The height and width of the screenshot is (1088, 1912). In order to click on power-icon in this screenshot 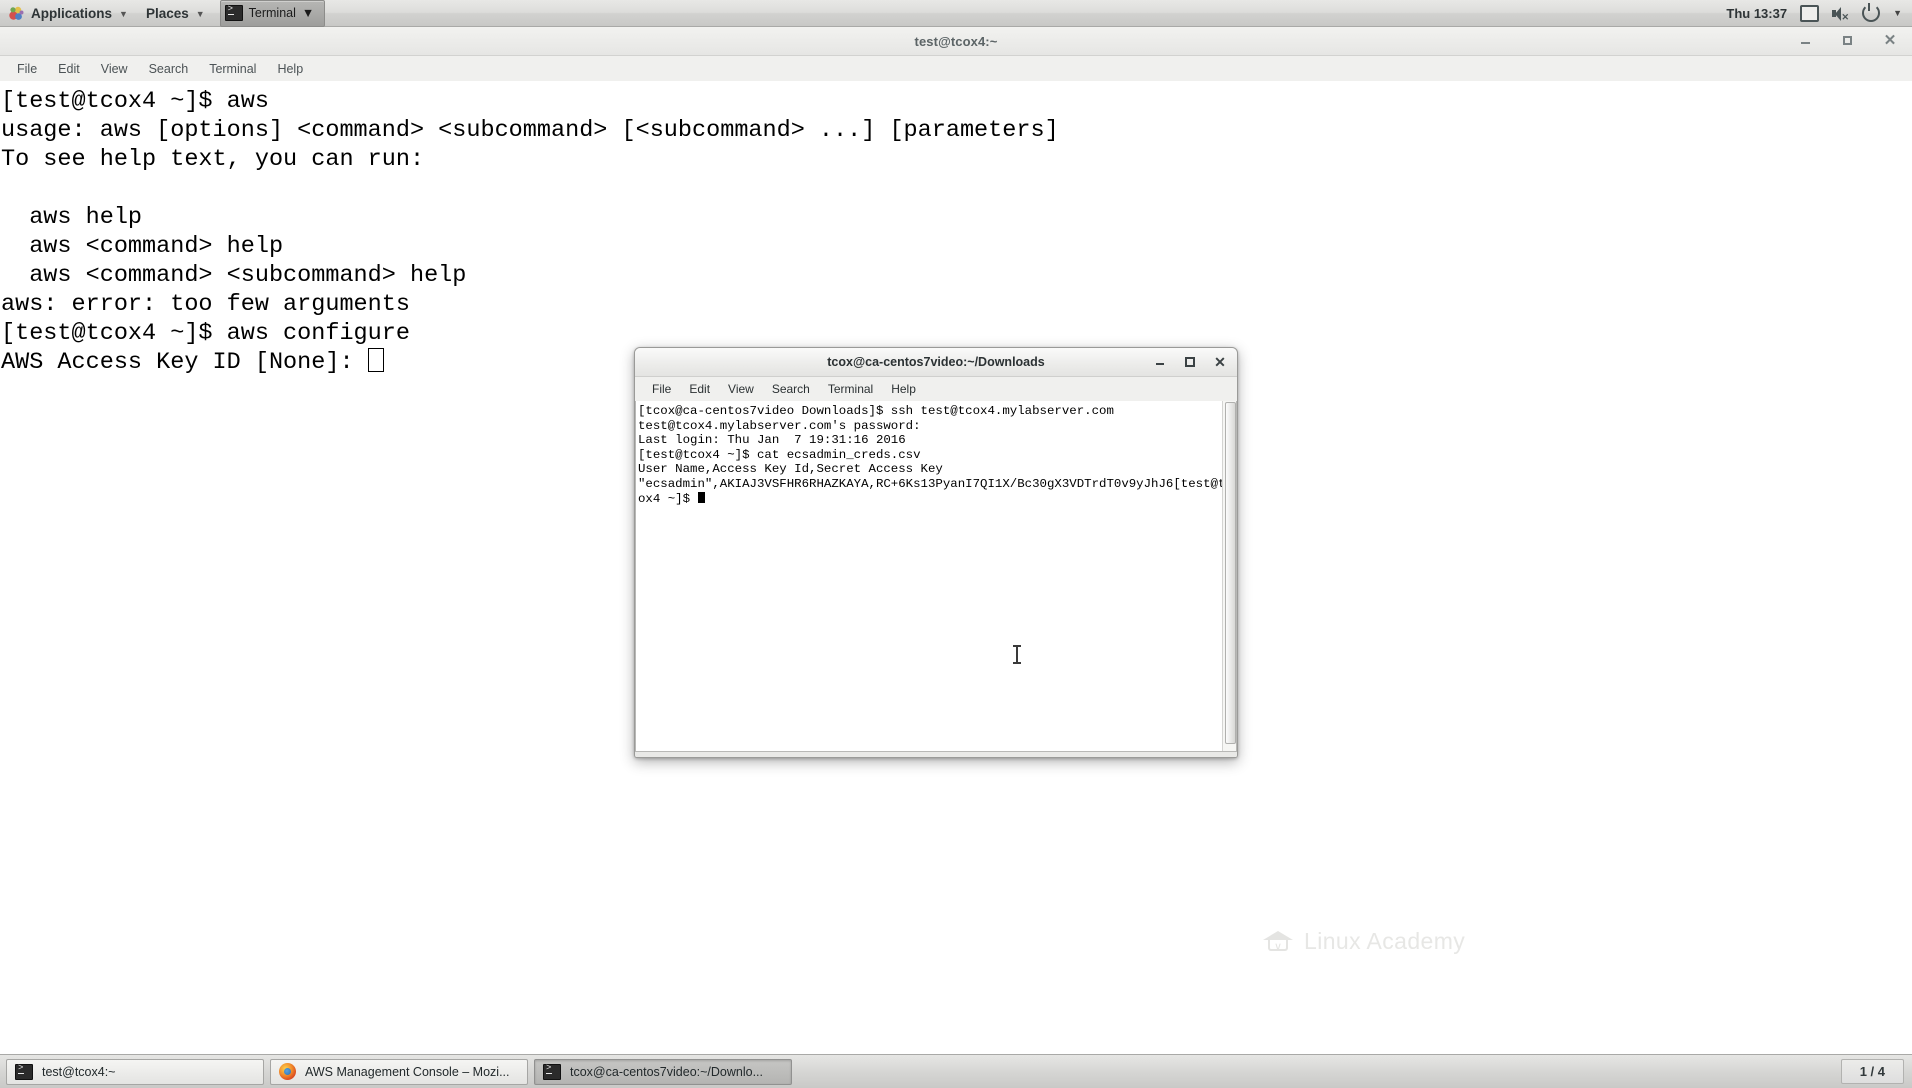, I will do `click(1871, 12)`.